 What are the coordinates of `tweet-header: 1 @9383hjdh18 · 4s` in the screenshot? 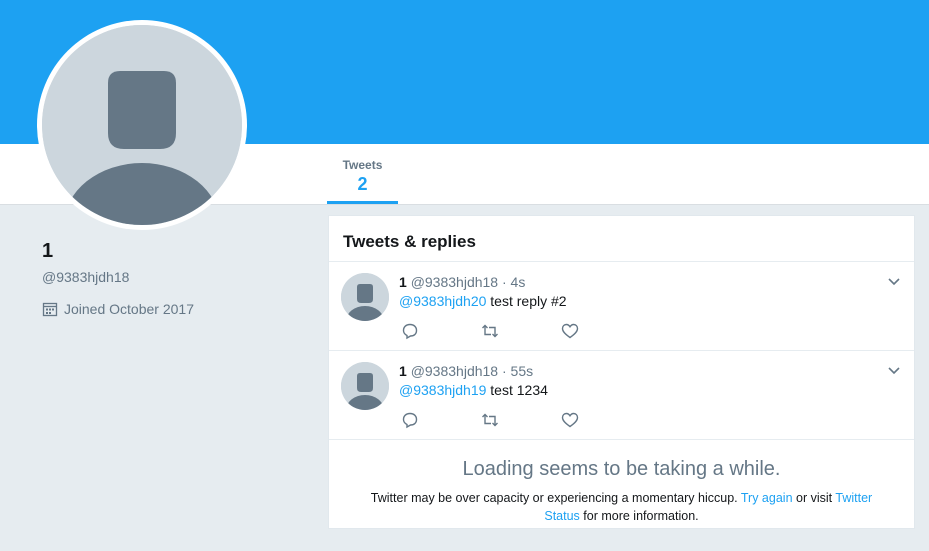 It's located at (462, 282).